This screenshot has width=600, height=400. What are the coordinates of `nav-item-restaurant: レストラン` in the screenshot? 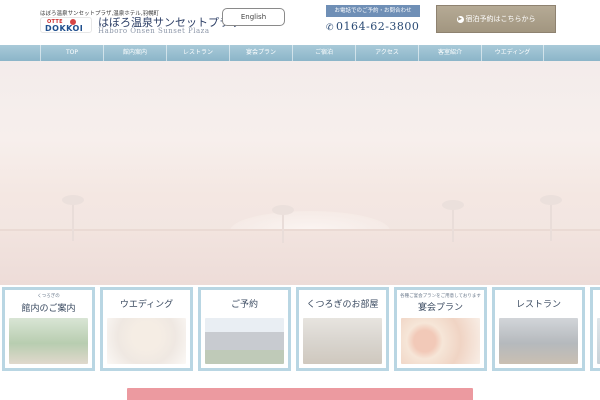 It's located at (197, 53).